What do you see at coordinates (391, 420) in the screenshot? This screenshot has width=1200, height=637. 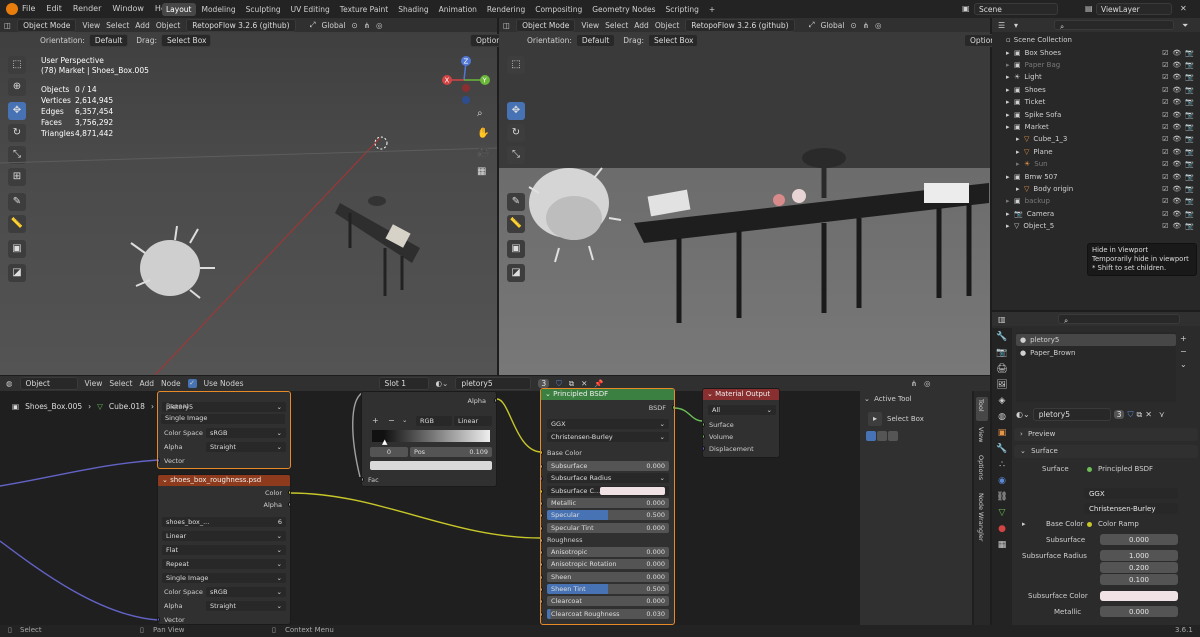 I see `remove-stop-icon: −` at bounding box center [391, 420].